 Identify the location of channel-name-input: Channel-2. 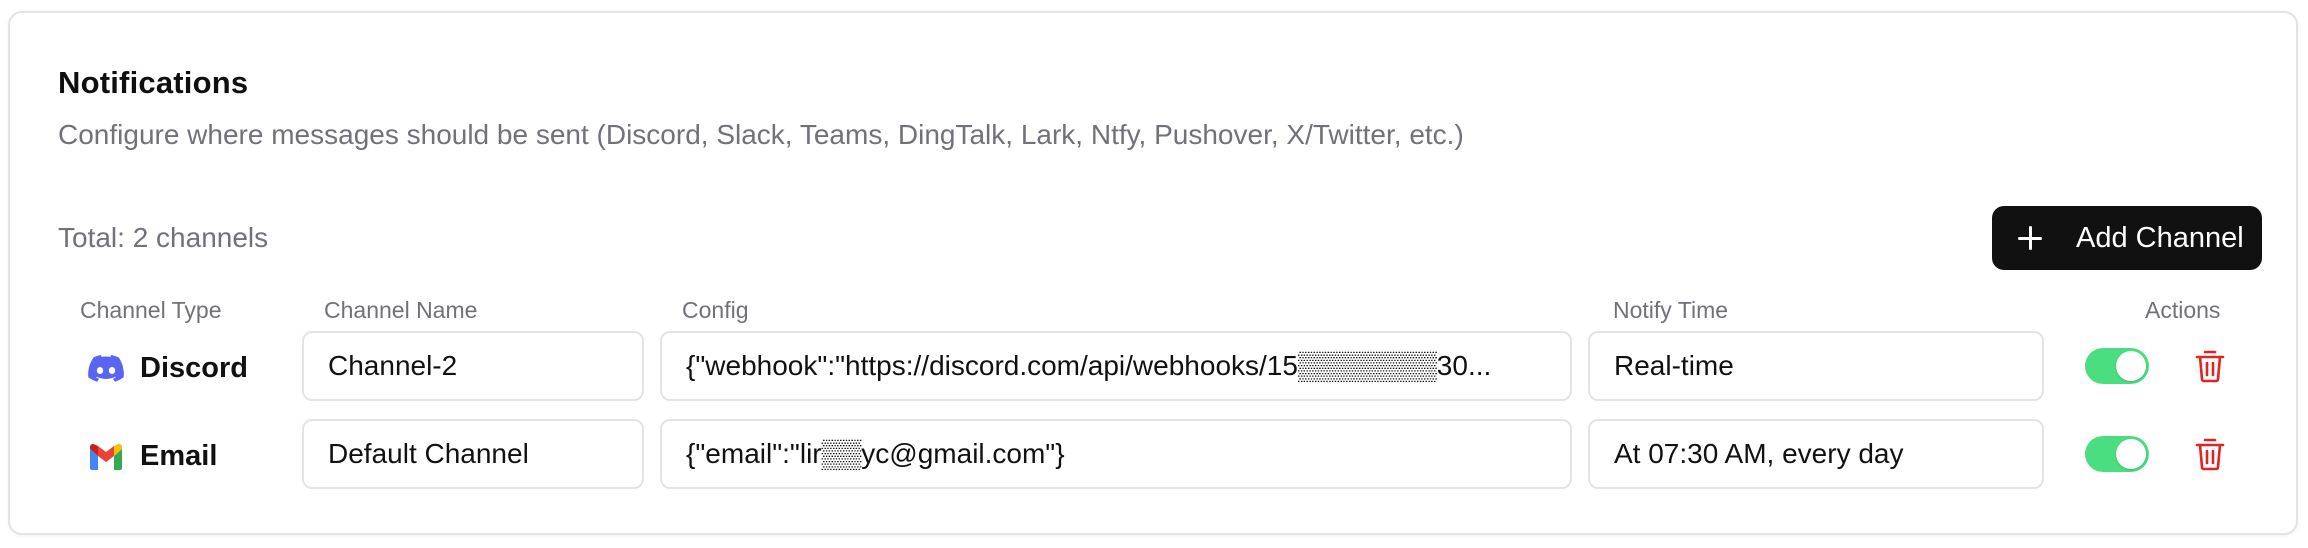
(473, 366).